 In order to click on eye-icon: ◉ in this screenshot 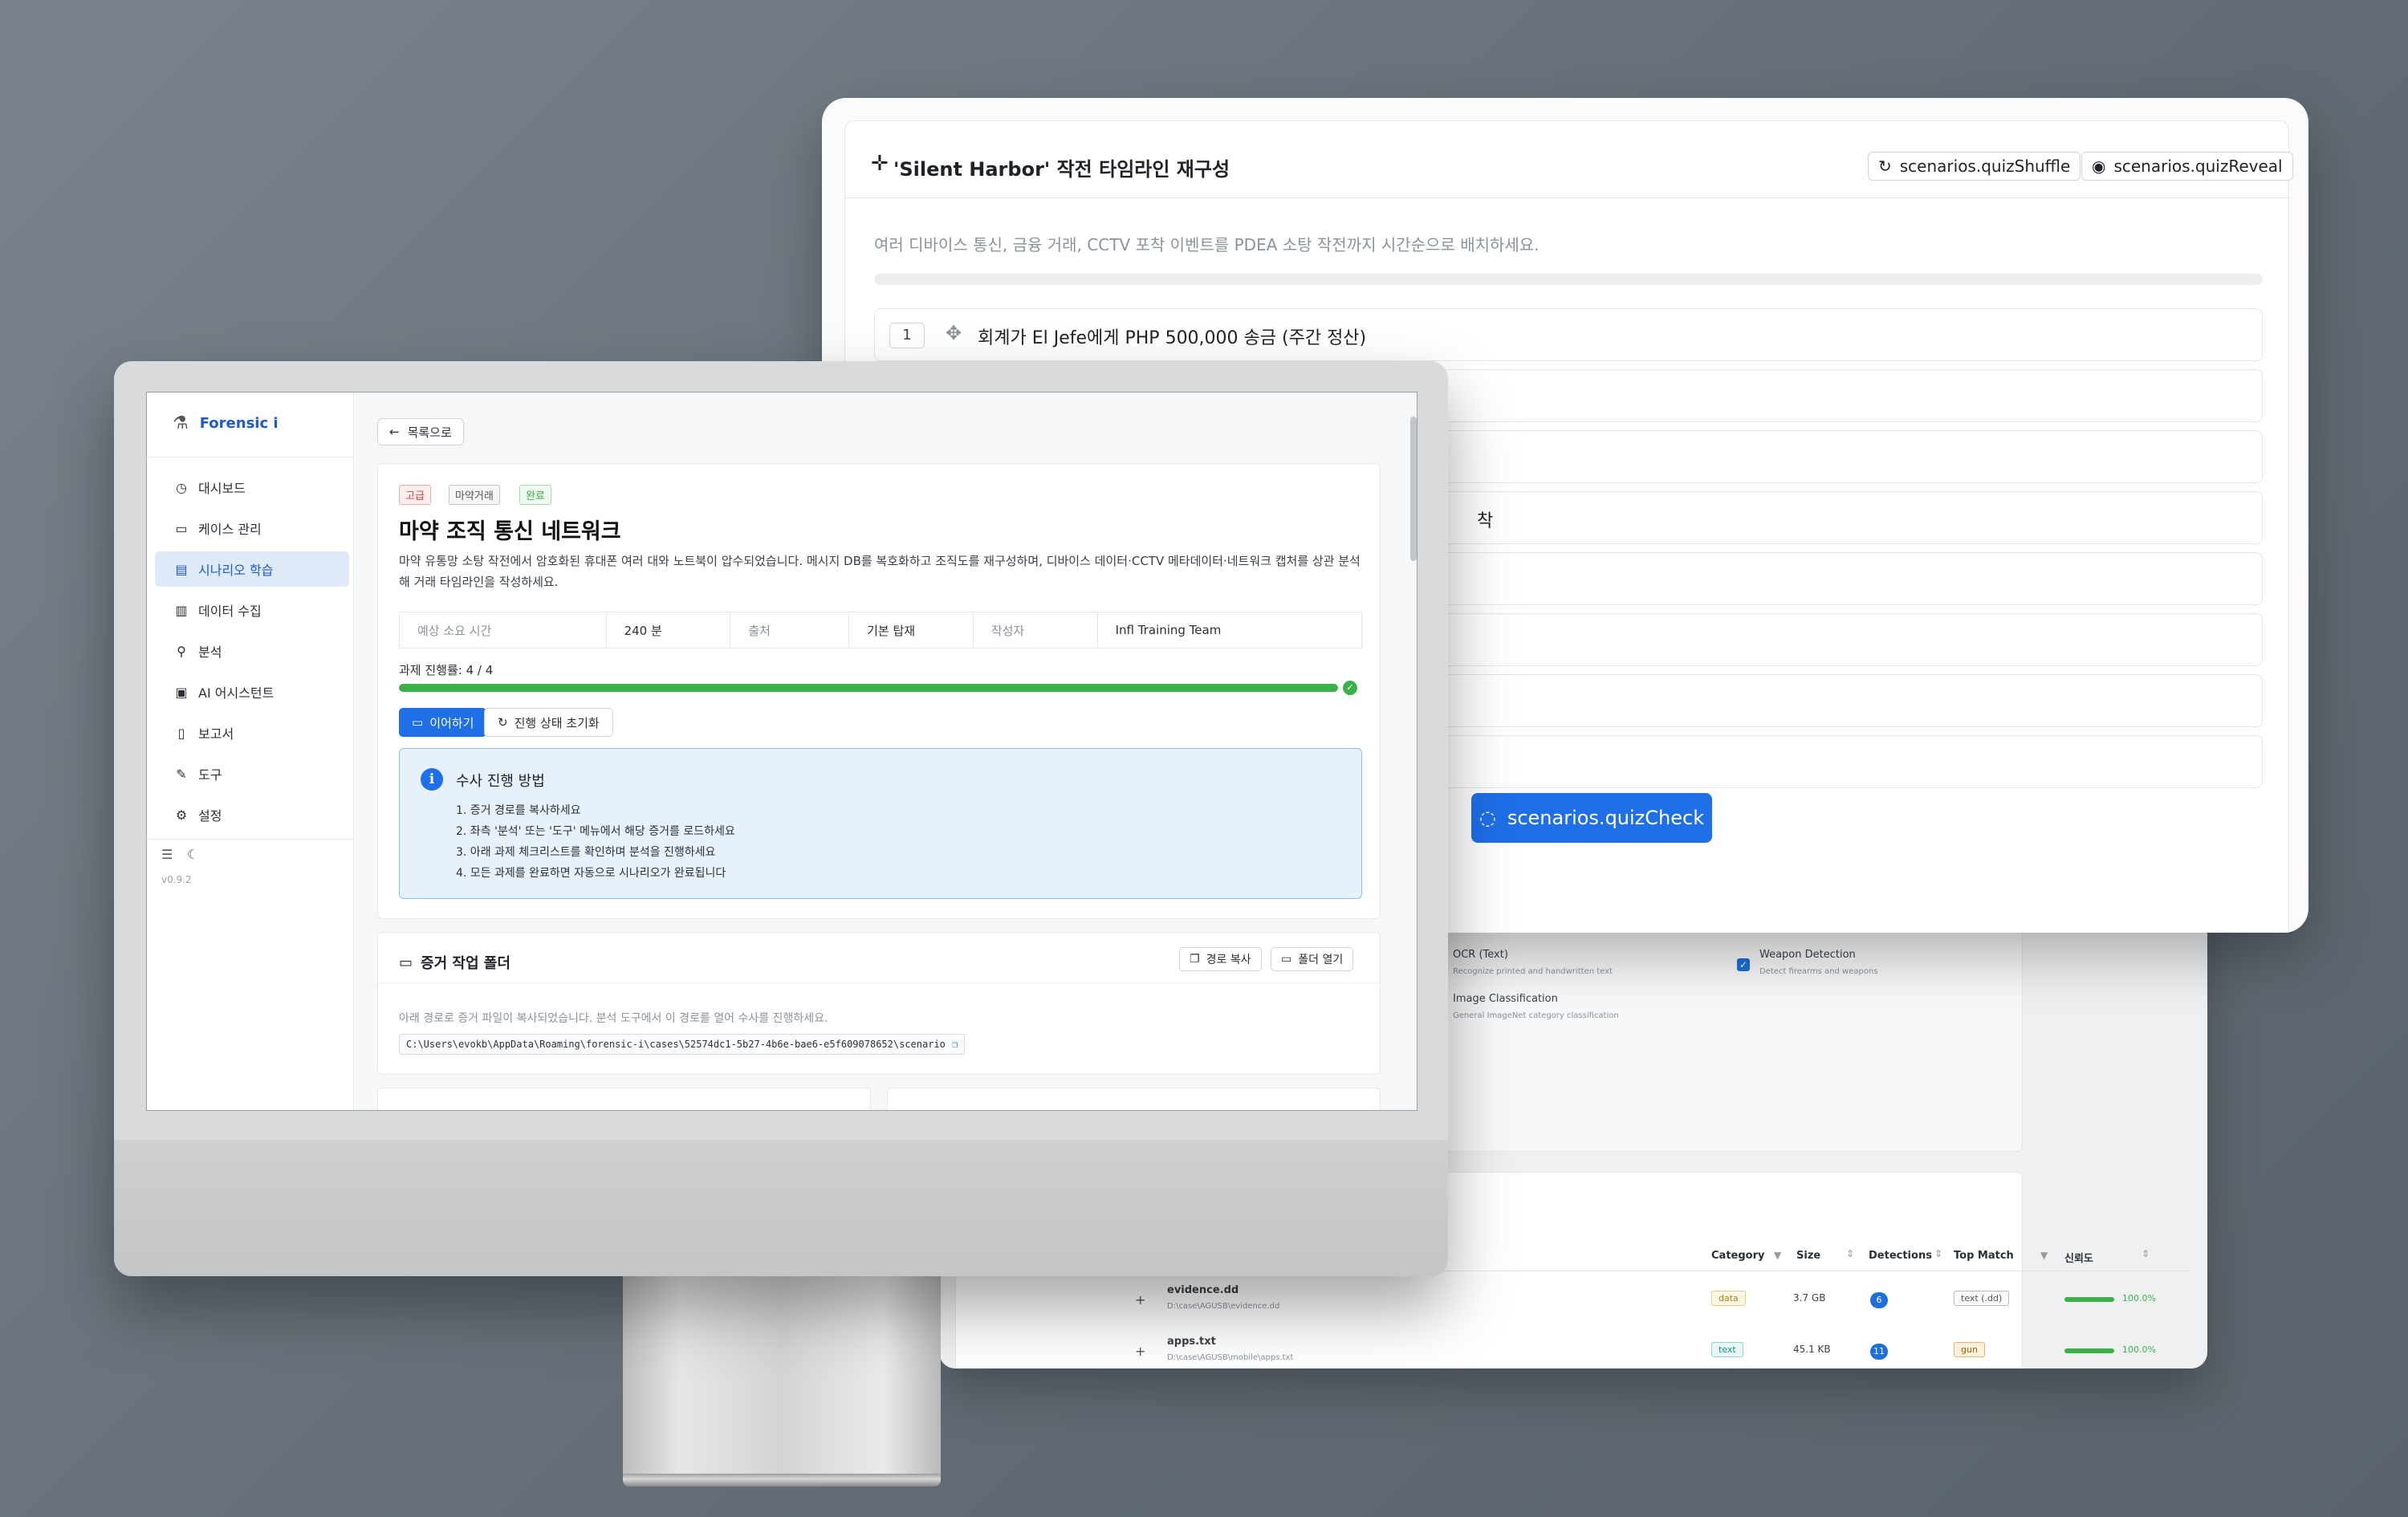, I will do `click(2099, 166)`.